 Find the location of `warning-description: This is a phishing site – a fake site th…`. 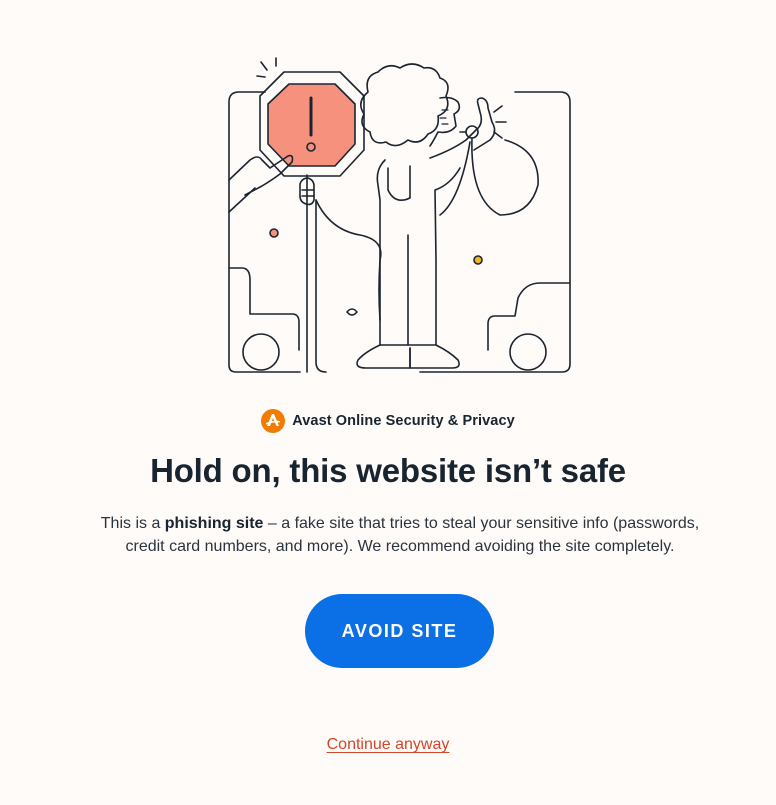

warning-description: This is a phishing site – a fake site th… is located at coordinates (400, 535).